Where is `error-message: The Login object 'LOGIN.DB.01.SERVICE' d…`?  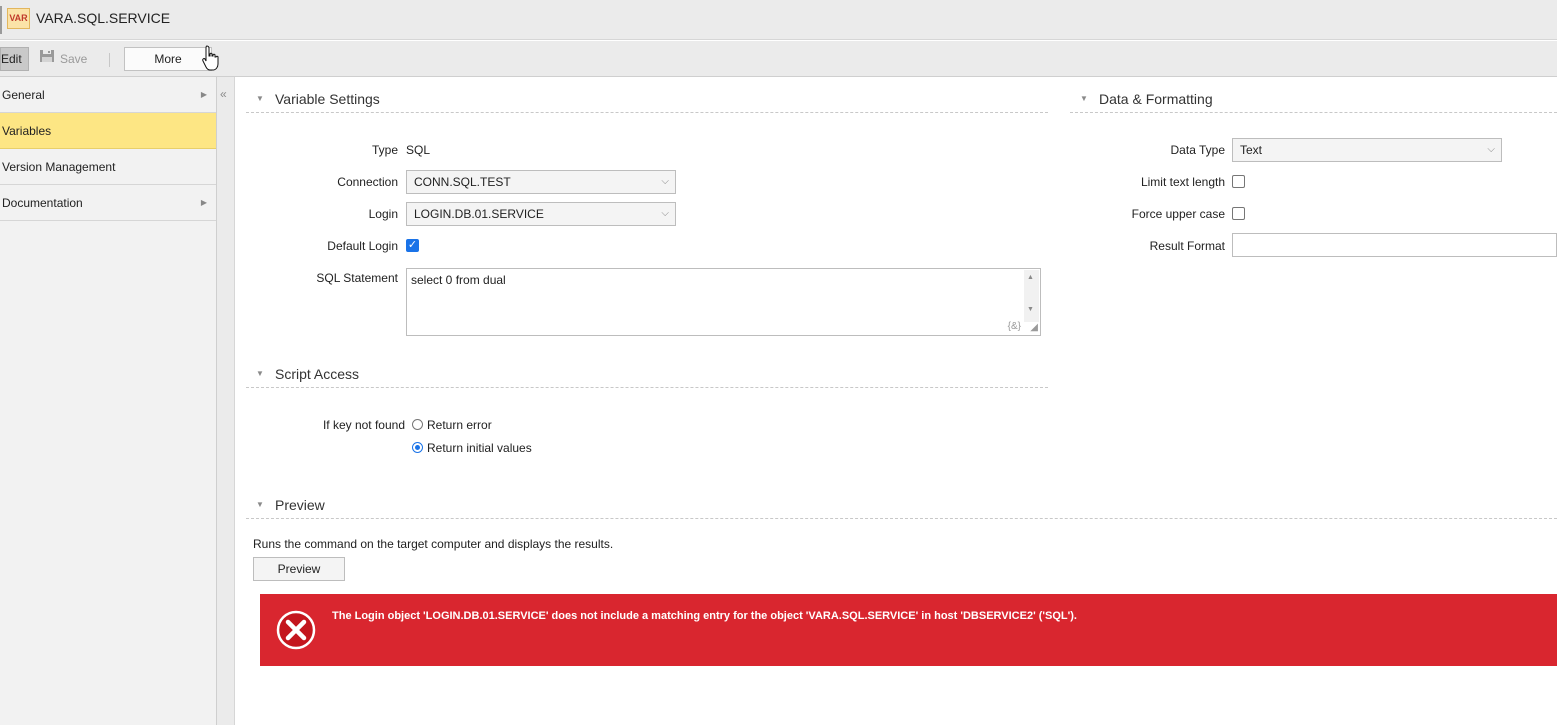
error-message: The Login object 'LOGIN.DB.01.SERVICE' d… is located at coordinates (704, 616).